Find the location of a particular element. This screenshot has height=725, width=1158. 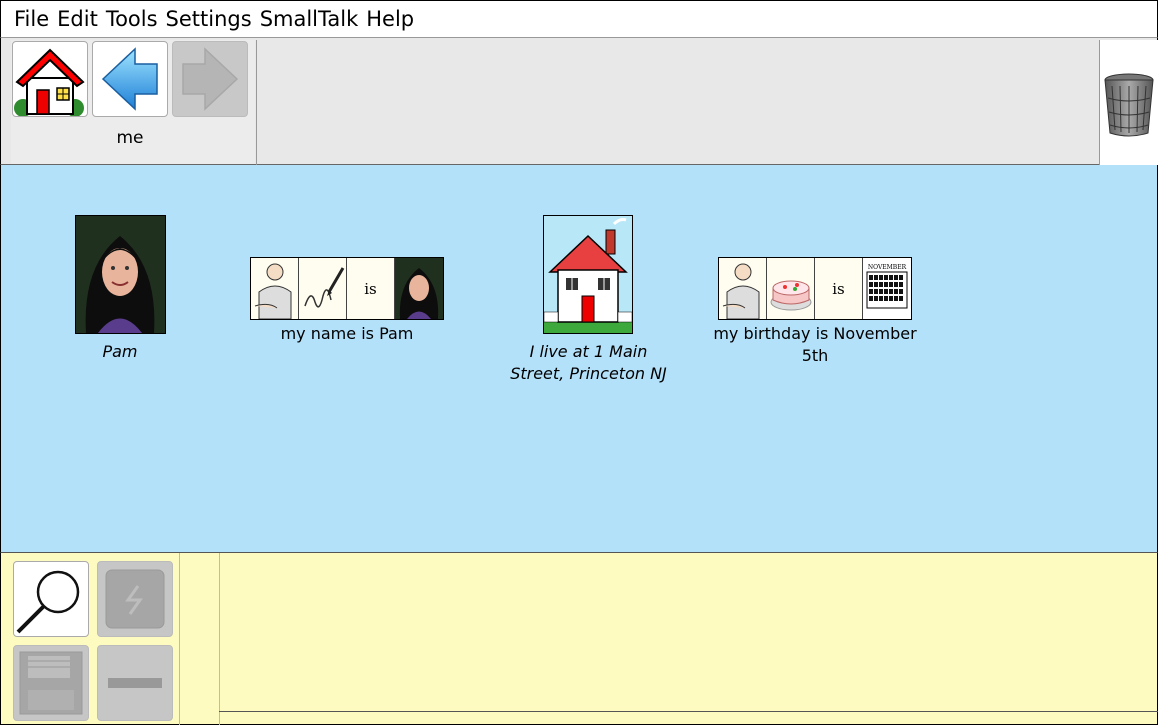

magnifier-icon is located at coordinates (48, 602).